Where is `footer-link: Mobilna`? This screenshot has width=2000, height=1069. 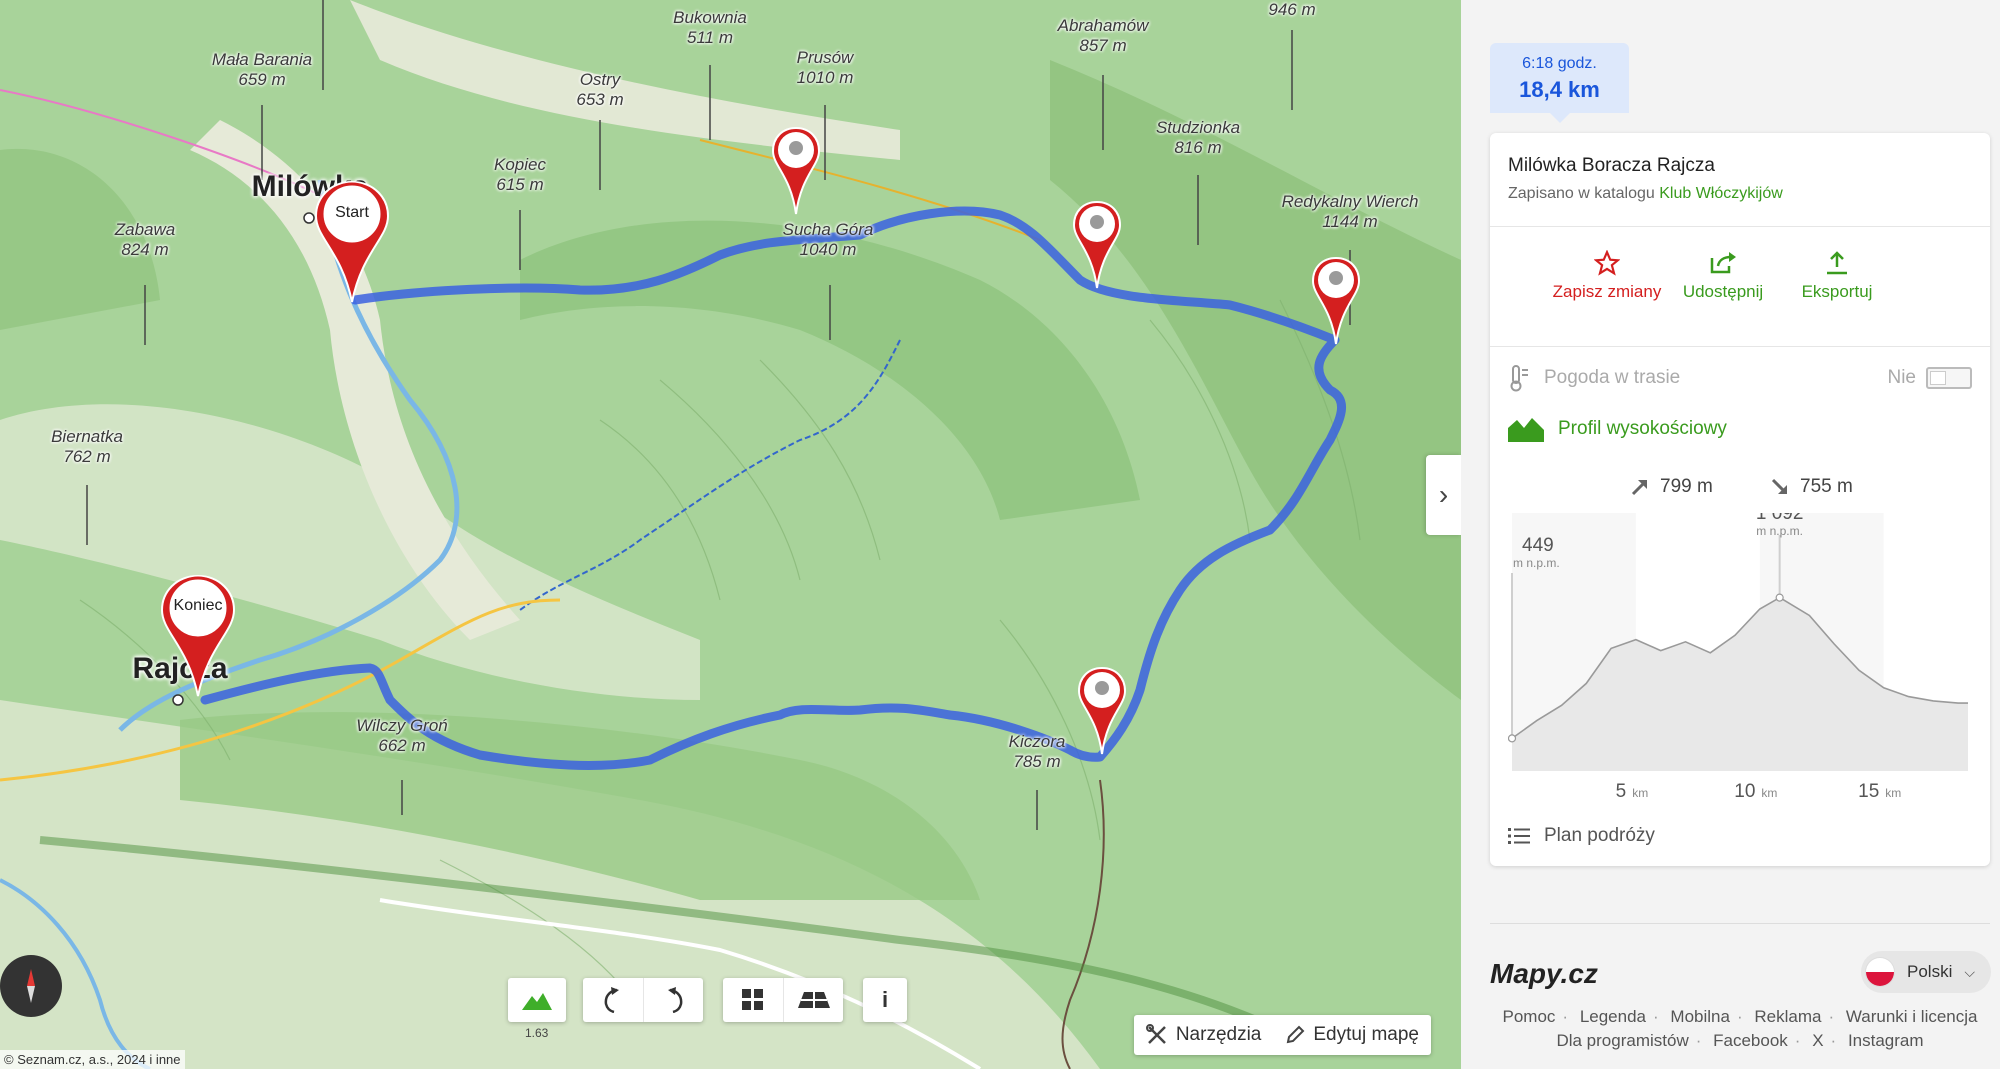
footer-link: Mobilna is located at coordinates (1700, 1016).